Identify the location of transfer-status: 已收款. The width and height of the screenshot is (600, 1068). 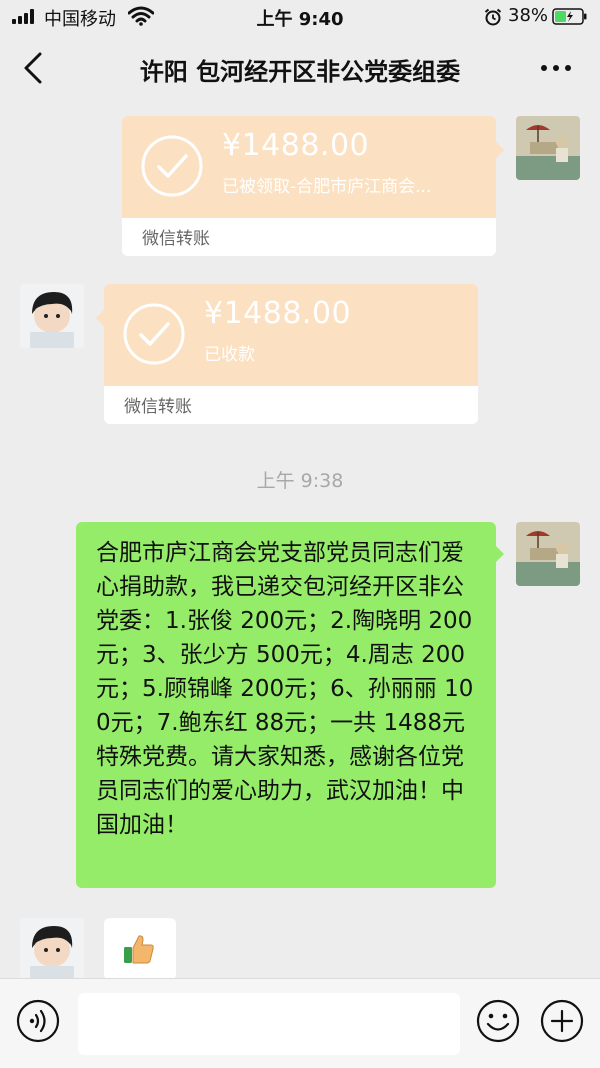
(229, 355).